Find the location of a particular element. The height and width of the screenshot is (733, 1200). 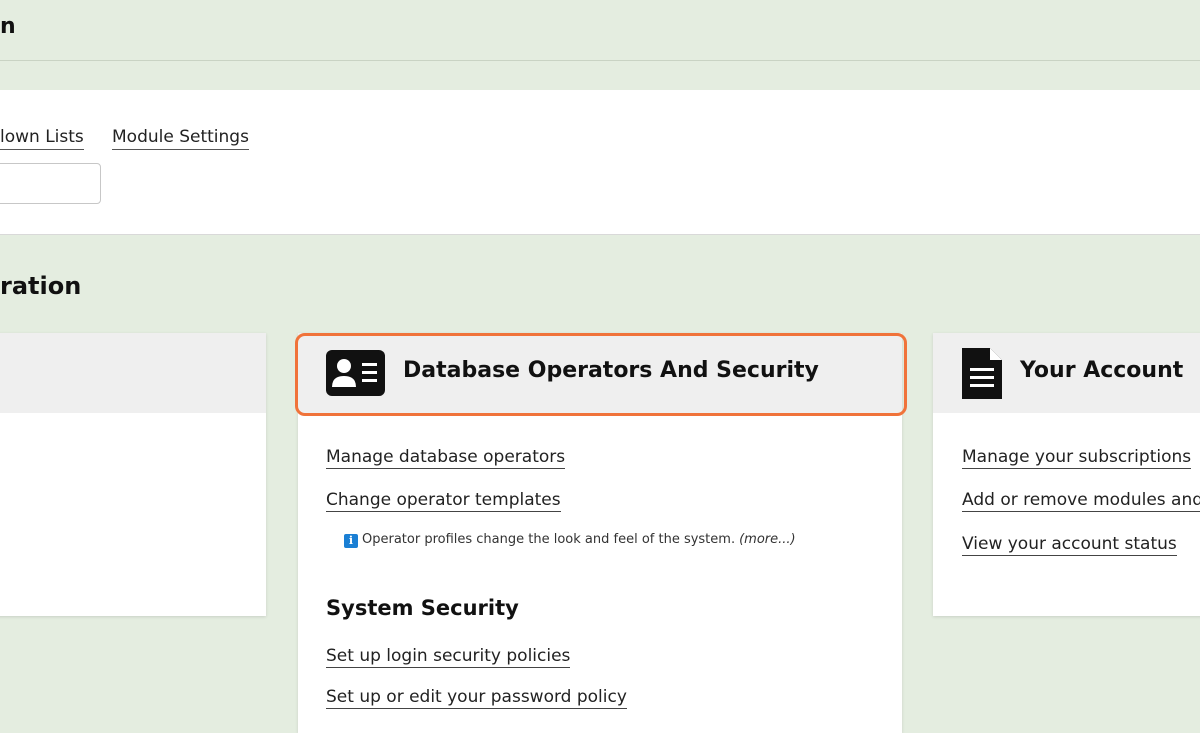

section-heading: ration is located at coordinates (41, 286).